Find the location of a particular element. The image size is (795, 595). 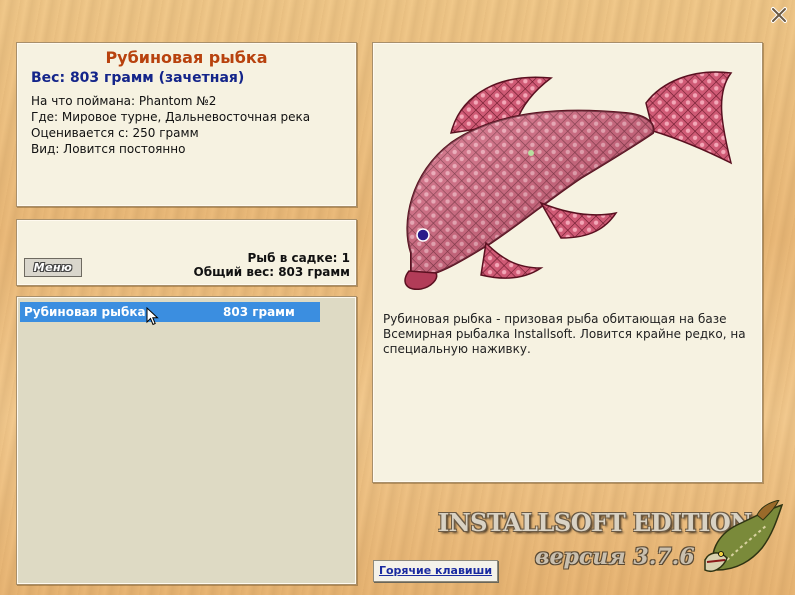

cursor-icon is located at coordinates (152, 316).